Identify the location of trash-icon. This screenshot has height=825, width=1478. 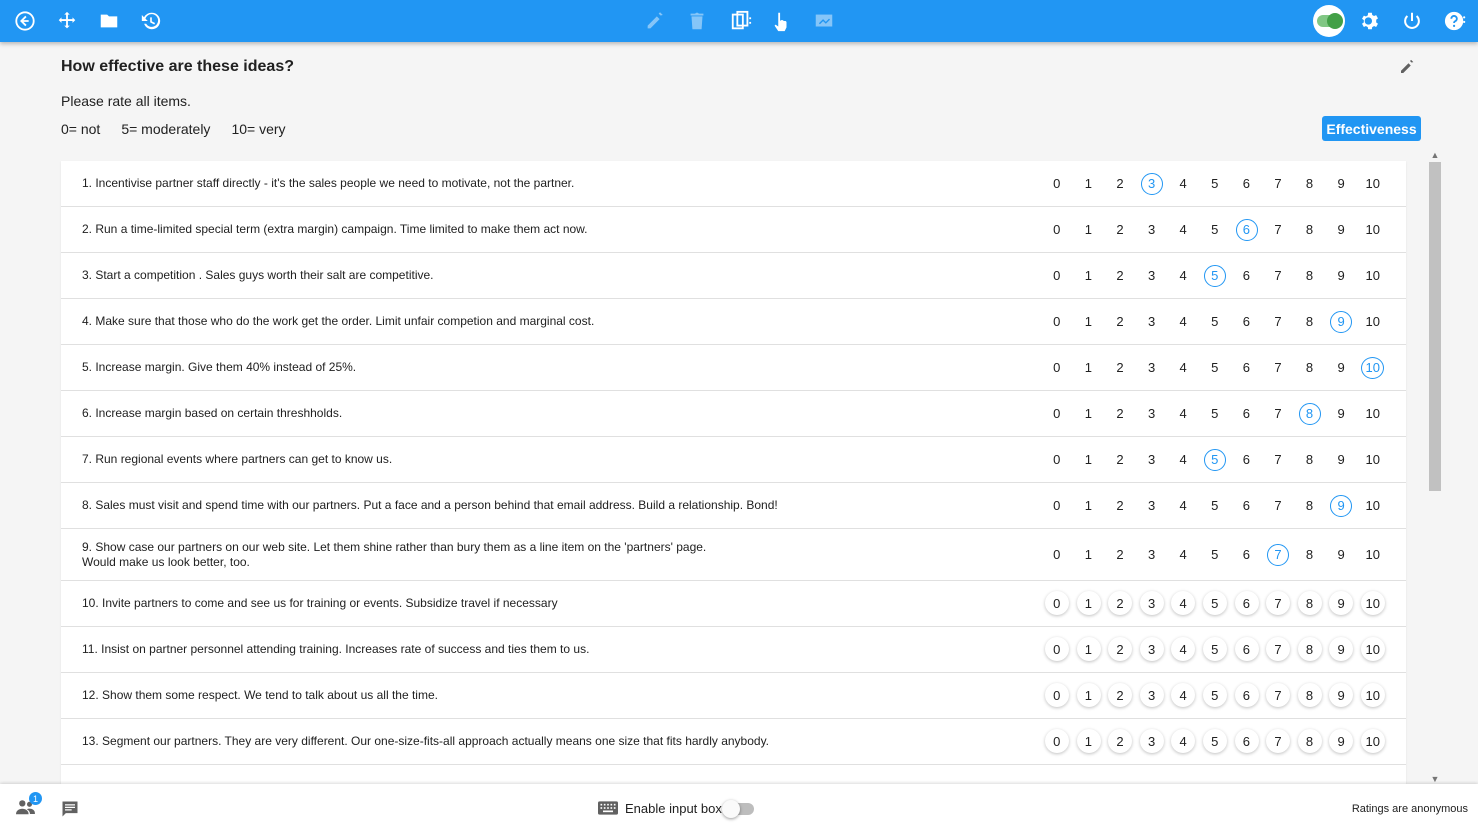
(697, 21).